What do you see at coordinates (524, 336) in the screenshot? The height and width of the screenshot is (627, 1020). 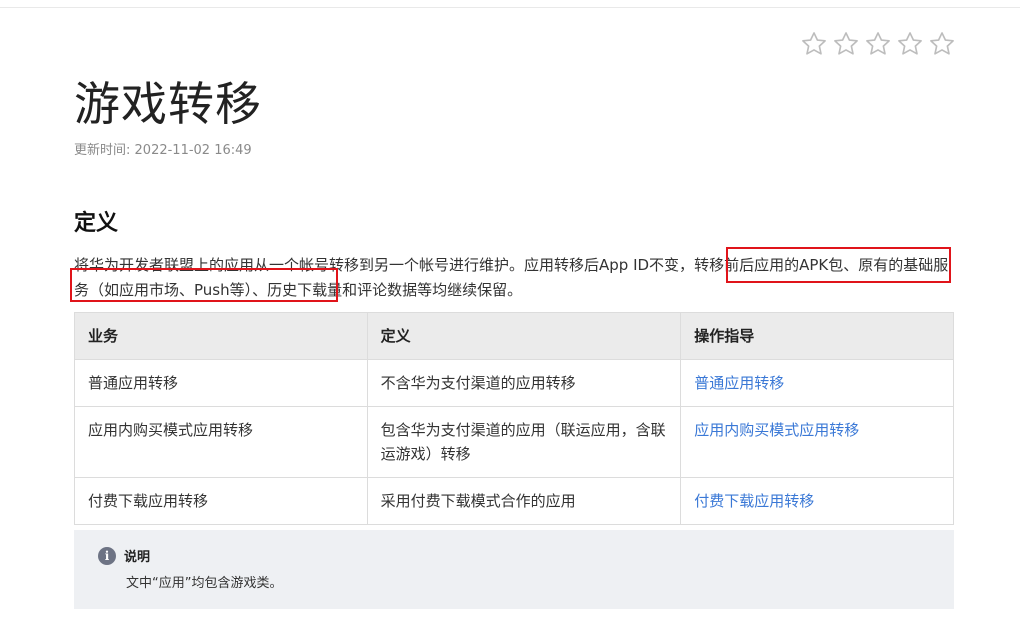 I see `table-header-cell: 定义` at bounding box center [524, 336].